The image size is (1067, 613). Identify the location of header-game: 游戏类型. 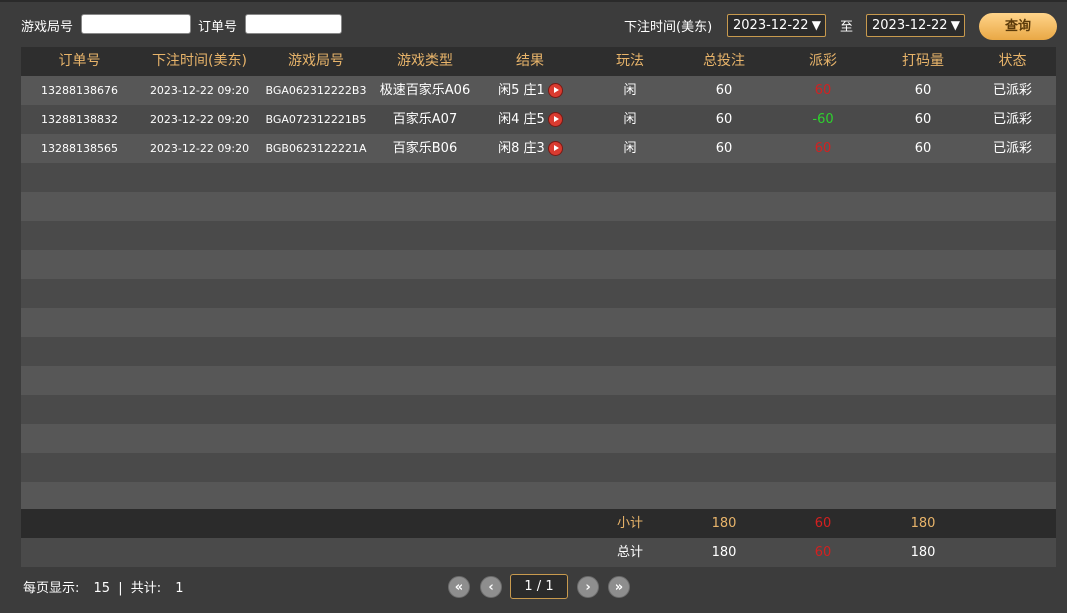
(425, 61).